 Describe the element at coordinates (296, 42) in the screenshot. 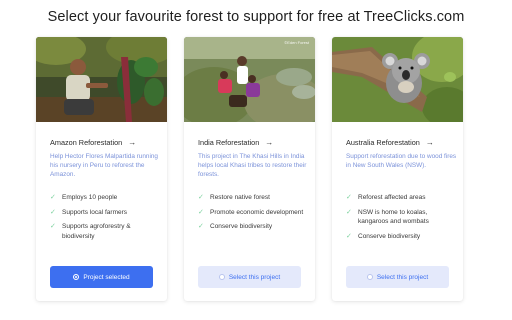

I see `photo-credit: ©Eden Forest` at that location.